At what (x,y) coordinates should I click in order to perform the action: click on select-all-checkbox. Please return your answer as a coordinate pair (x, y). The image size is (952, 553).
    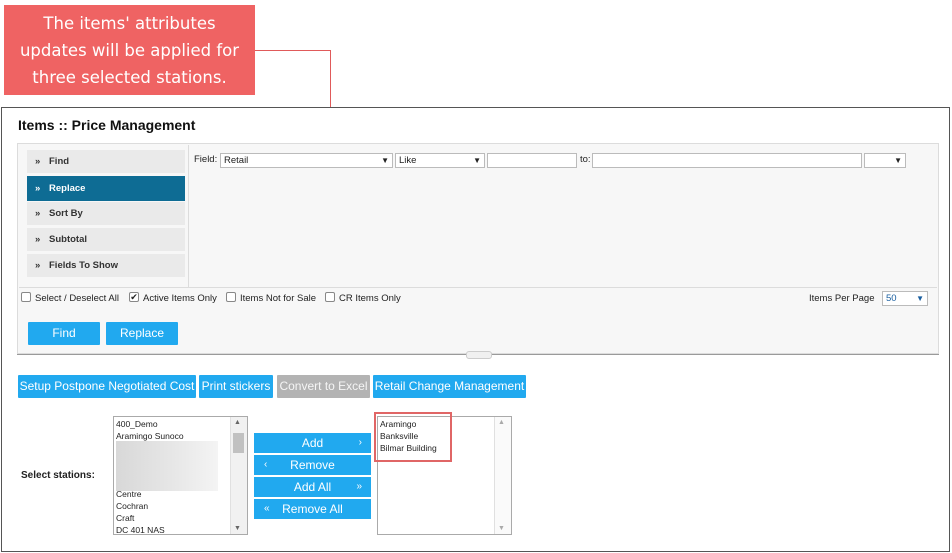
    Looking at the image, I should click on (26, 297).